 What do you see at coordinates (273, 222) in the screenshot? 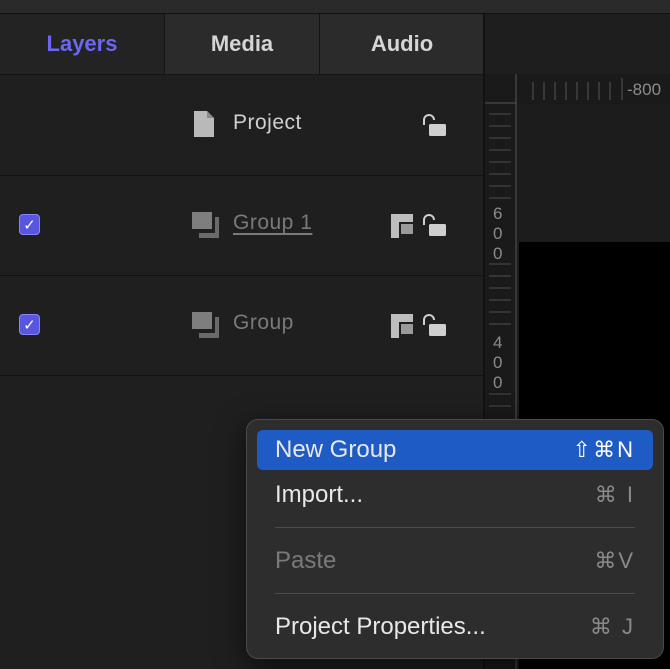
I see `layer-name: Group 1` at bounding box center [273, 222].